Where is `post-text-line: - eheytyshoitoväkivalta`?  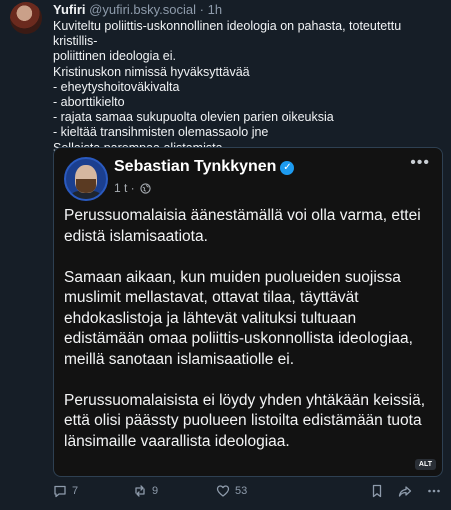 post-text-line: - eheytyshoitoväkivalta is located at coordinates (116, 86).